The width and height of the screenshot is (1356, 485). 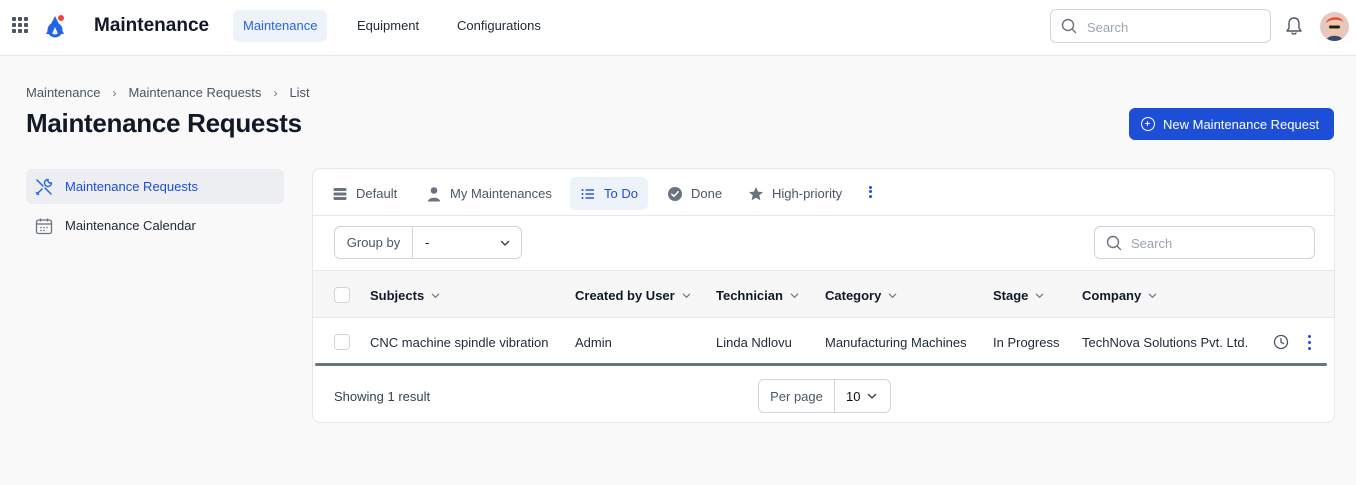 I want to click on sidebar-item-maintenance-calendar: Maintenance Calendar, so click(x=155, y=225).